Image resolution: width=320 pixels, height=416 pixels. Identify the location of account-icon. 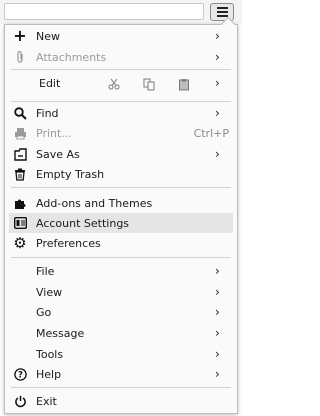
(20, 223).